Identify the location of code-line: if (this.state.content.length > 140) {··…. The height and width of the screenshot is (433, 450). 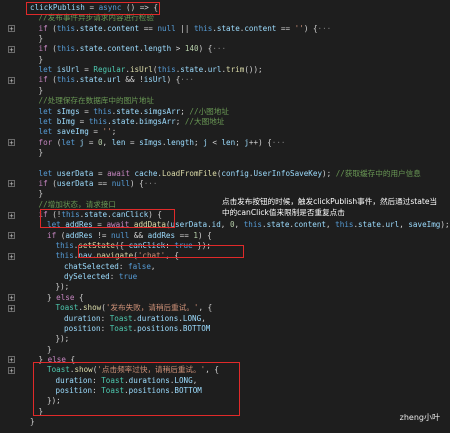
(133, 49).